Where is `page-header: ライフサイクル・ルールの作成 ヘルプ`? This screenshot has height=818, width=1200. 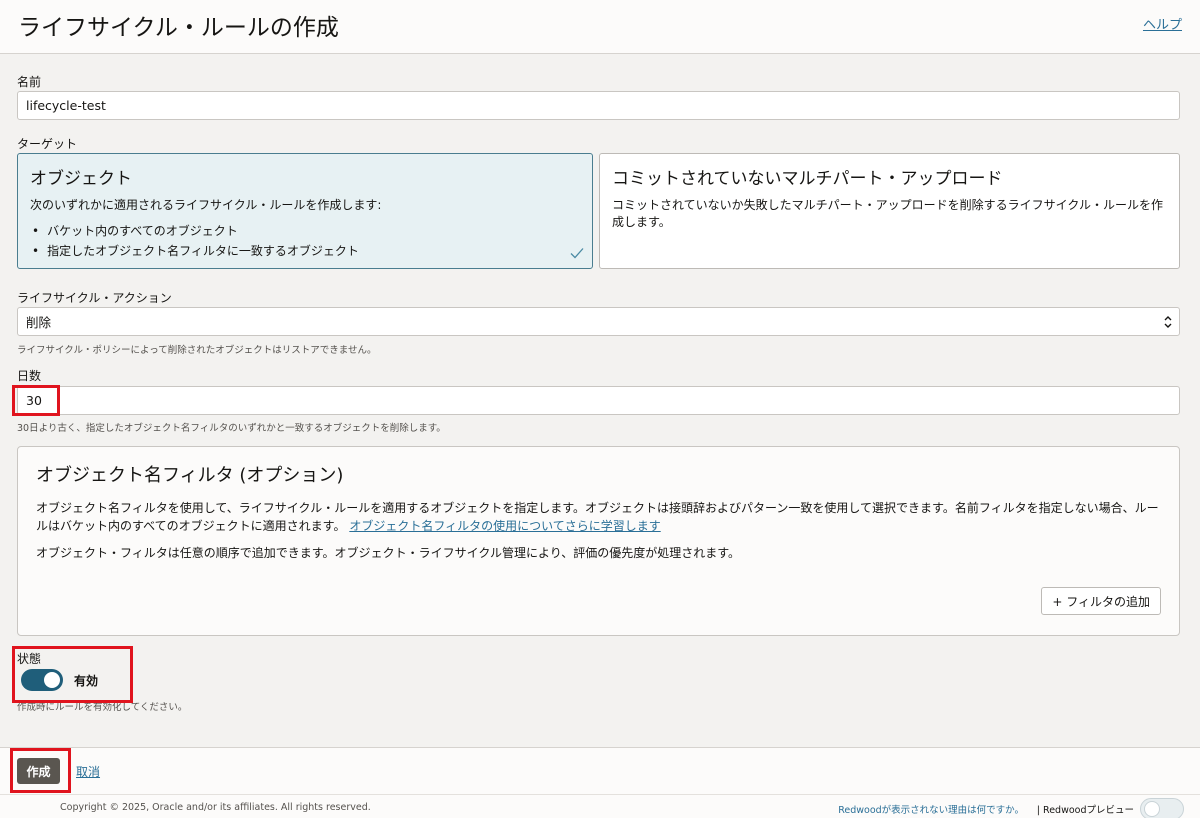 page-header: ライフサイクル・ルールの作成 ヘルプ is located at coordinates (600, 27).